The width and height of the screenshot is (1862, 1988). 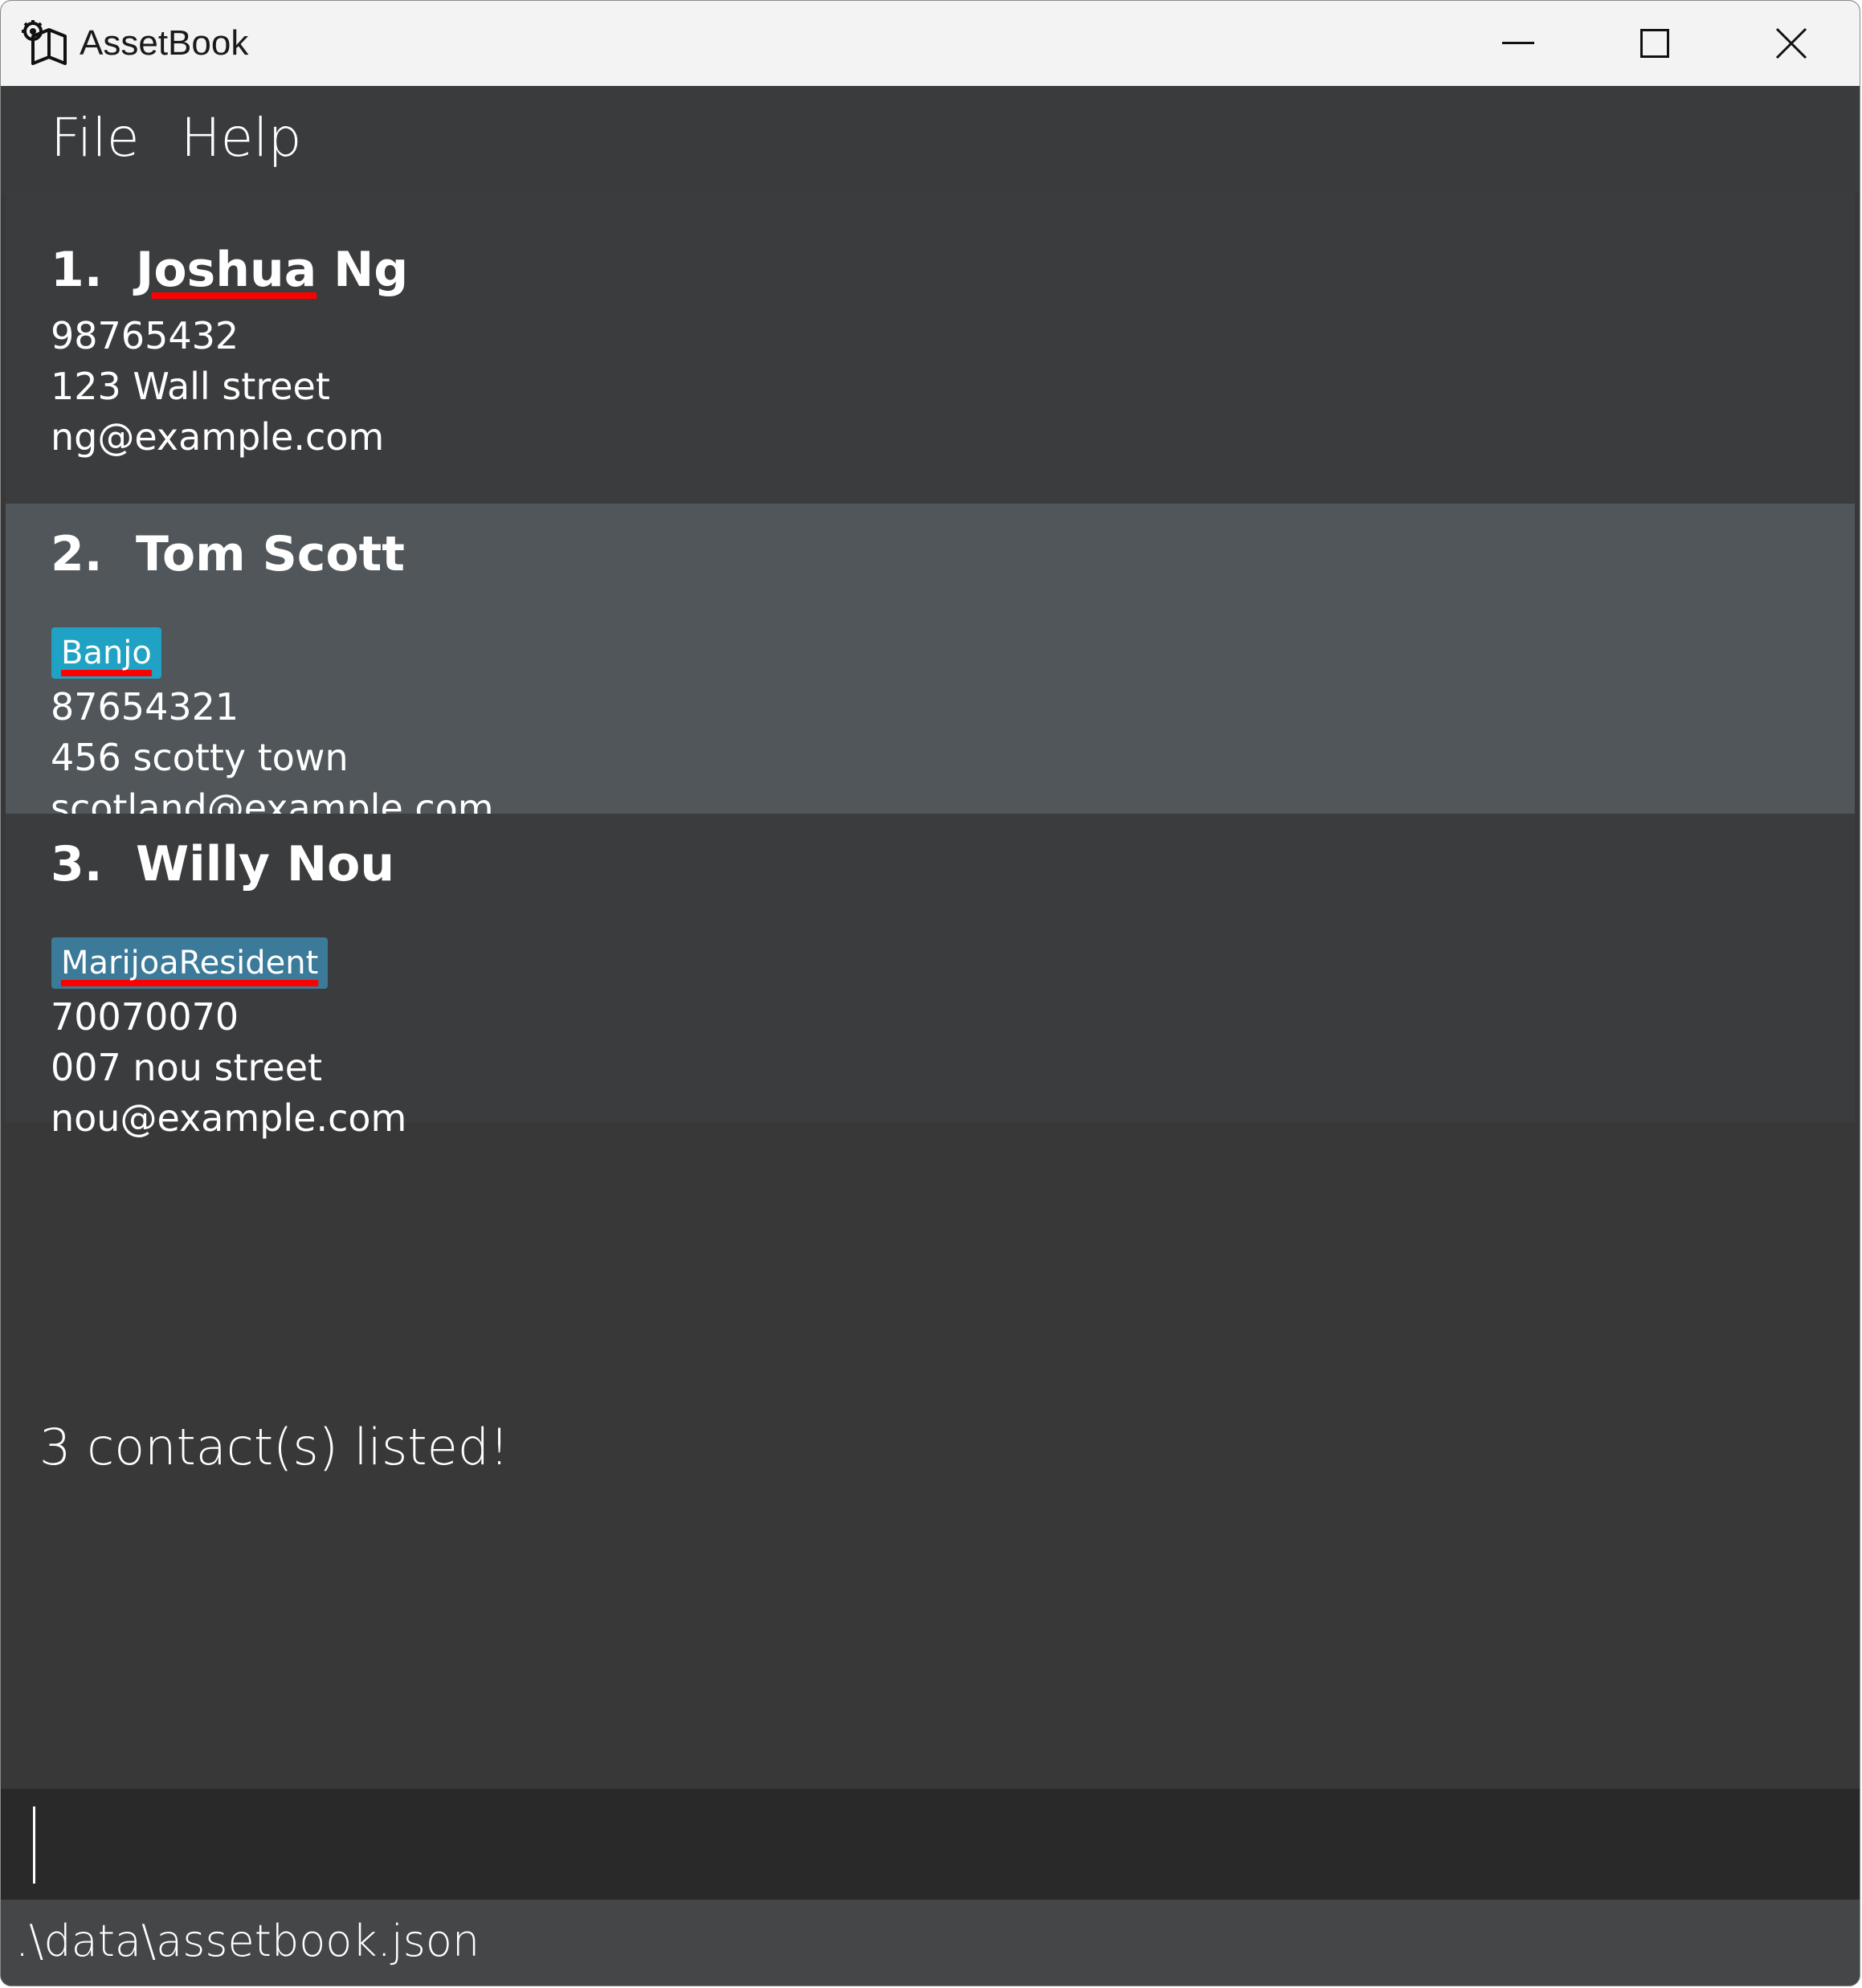 I want to click on person-name-first: Joshua, so click(x=226, y=270).